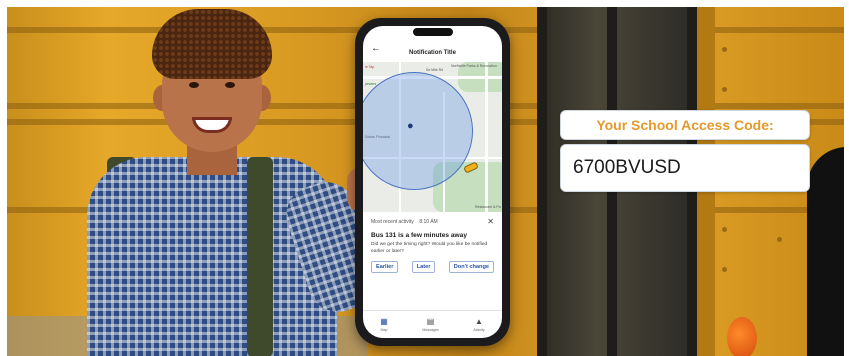 The height and width of the screenshot is (356, 849). I want to click on tab-map: ▦ Map, so click(384, 324).